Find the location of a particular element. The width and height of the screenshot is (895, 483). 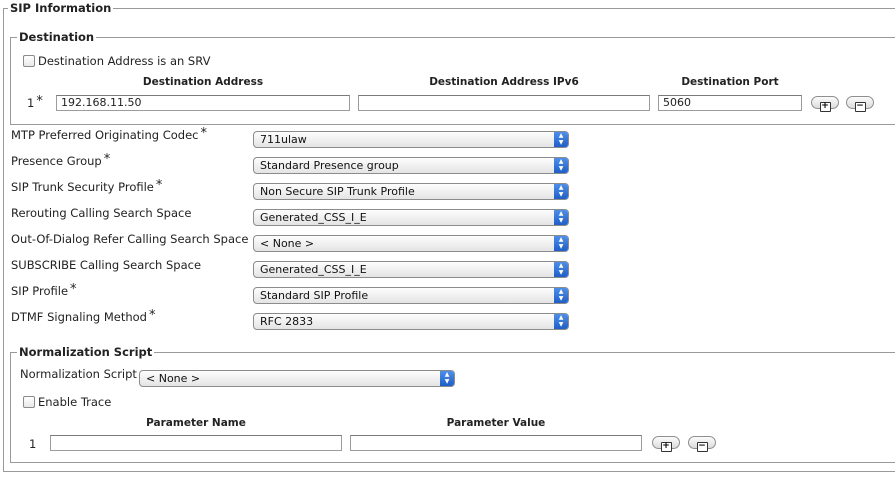

header-parameter-value: Parameter Value is located at coordinates (496, 423).